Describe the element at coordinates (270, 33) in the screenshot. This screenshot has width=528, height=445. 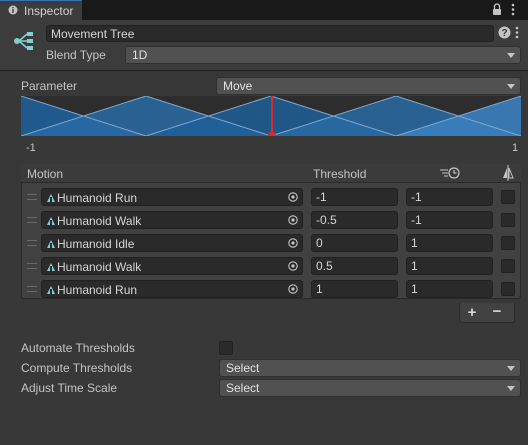
I see `blend-tree-name-field: Movement Tree` at that location.